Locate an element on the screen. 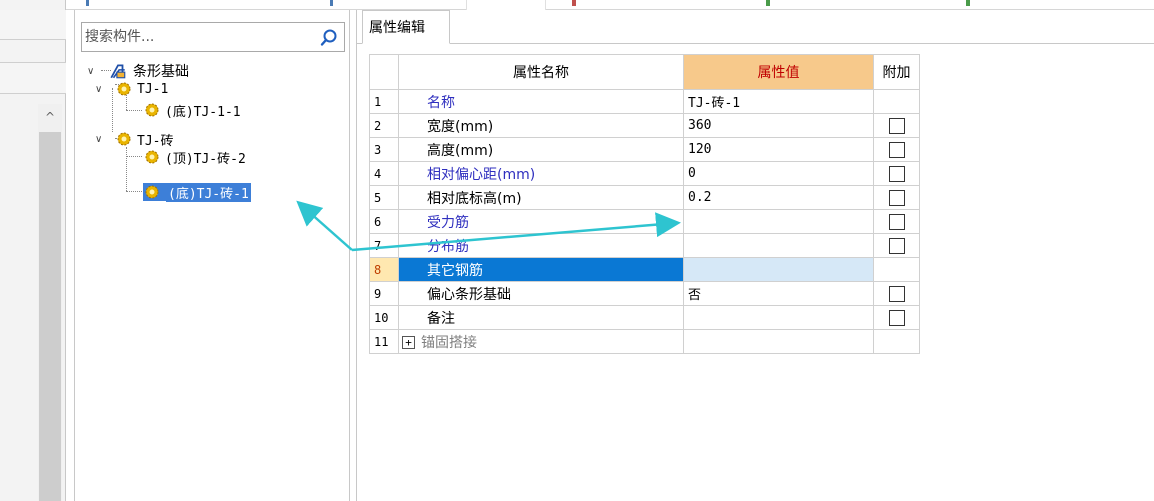 This screenshot has height=501, width=1154. property-name-cell: 偏心条形基础 is located at coordinates (541, 293).